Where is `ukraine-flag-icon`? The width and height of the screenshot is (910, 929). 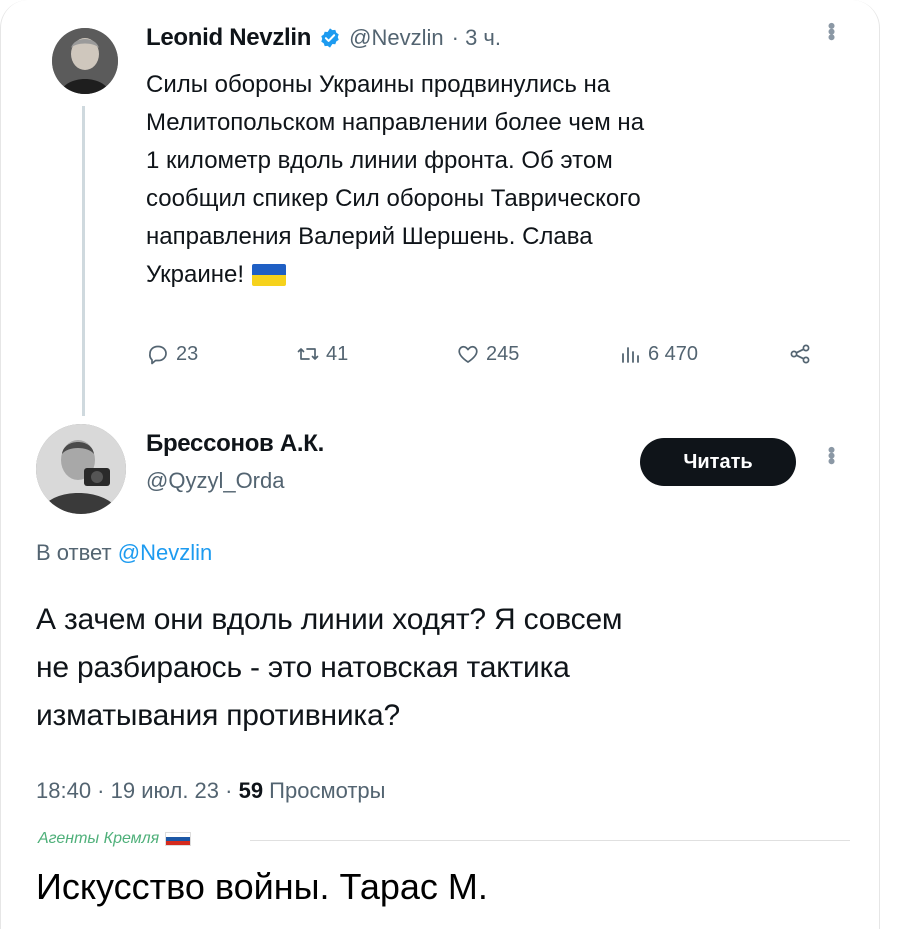 ukraine-flag-icon is located at coordinates (269, 275).